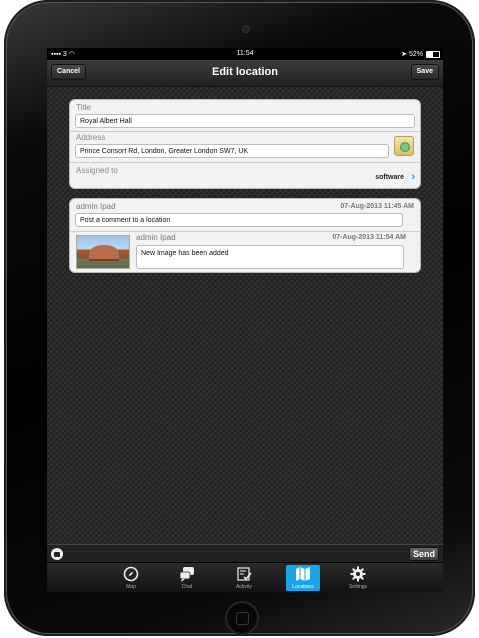 Image resolution: width=479 pixels, height=638 pixels. Describe the element at coordinates (96, 206) in the screenshot. I see `new-comment-author: admin Ipad` at that location.